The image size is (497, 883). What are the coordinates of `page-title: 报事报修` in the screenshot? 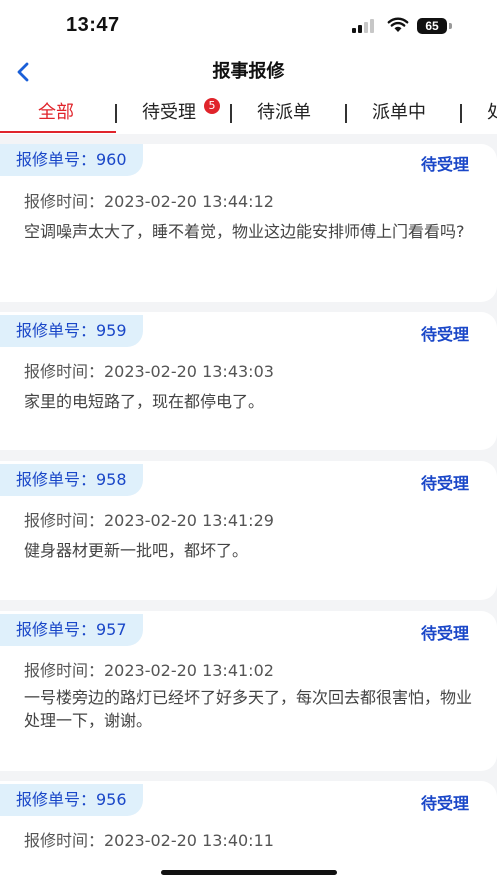 It's located at (248, 71).